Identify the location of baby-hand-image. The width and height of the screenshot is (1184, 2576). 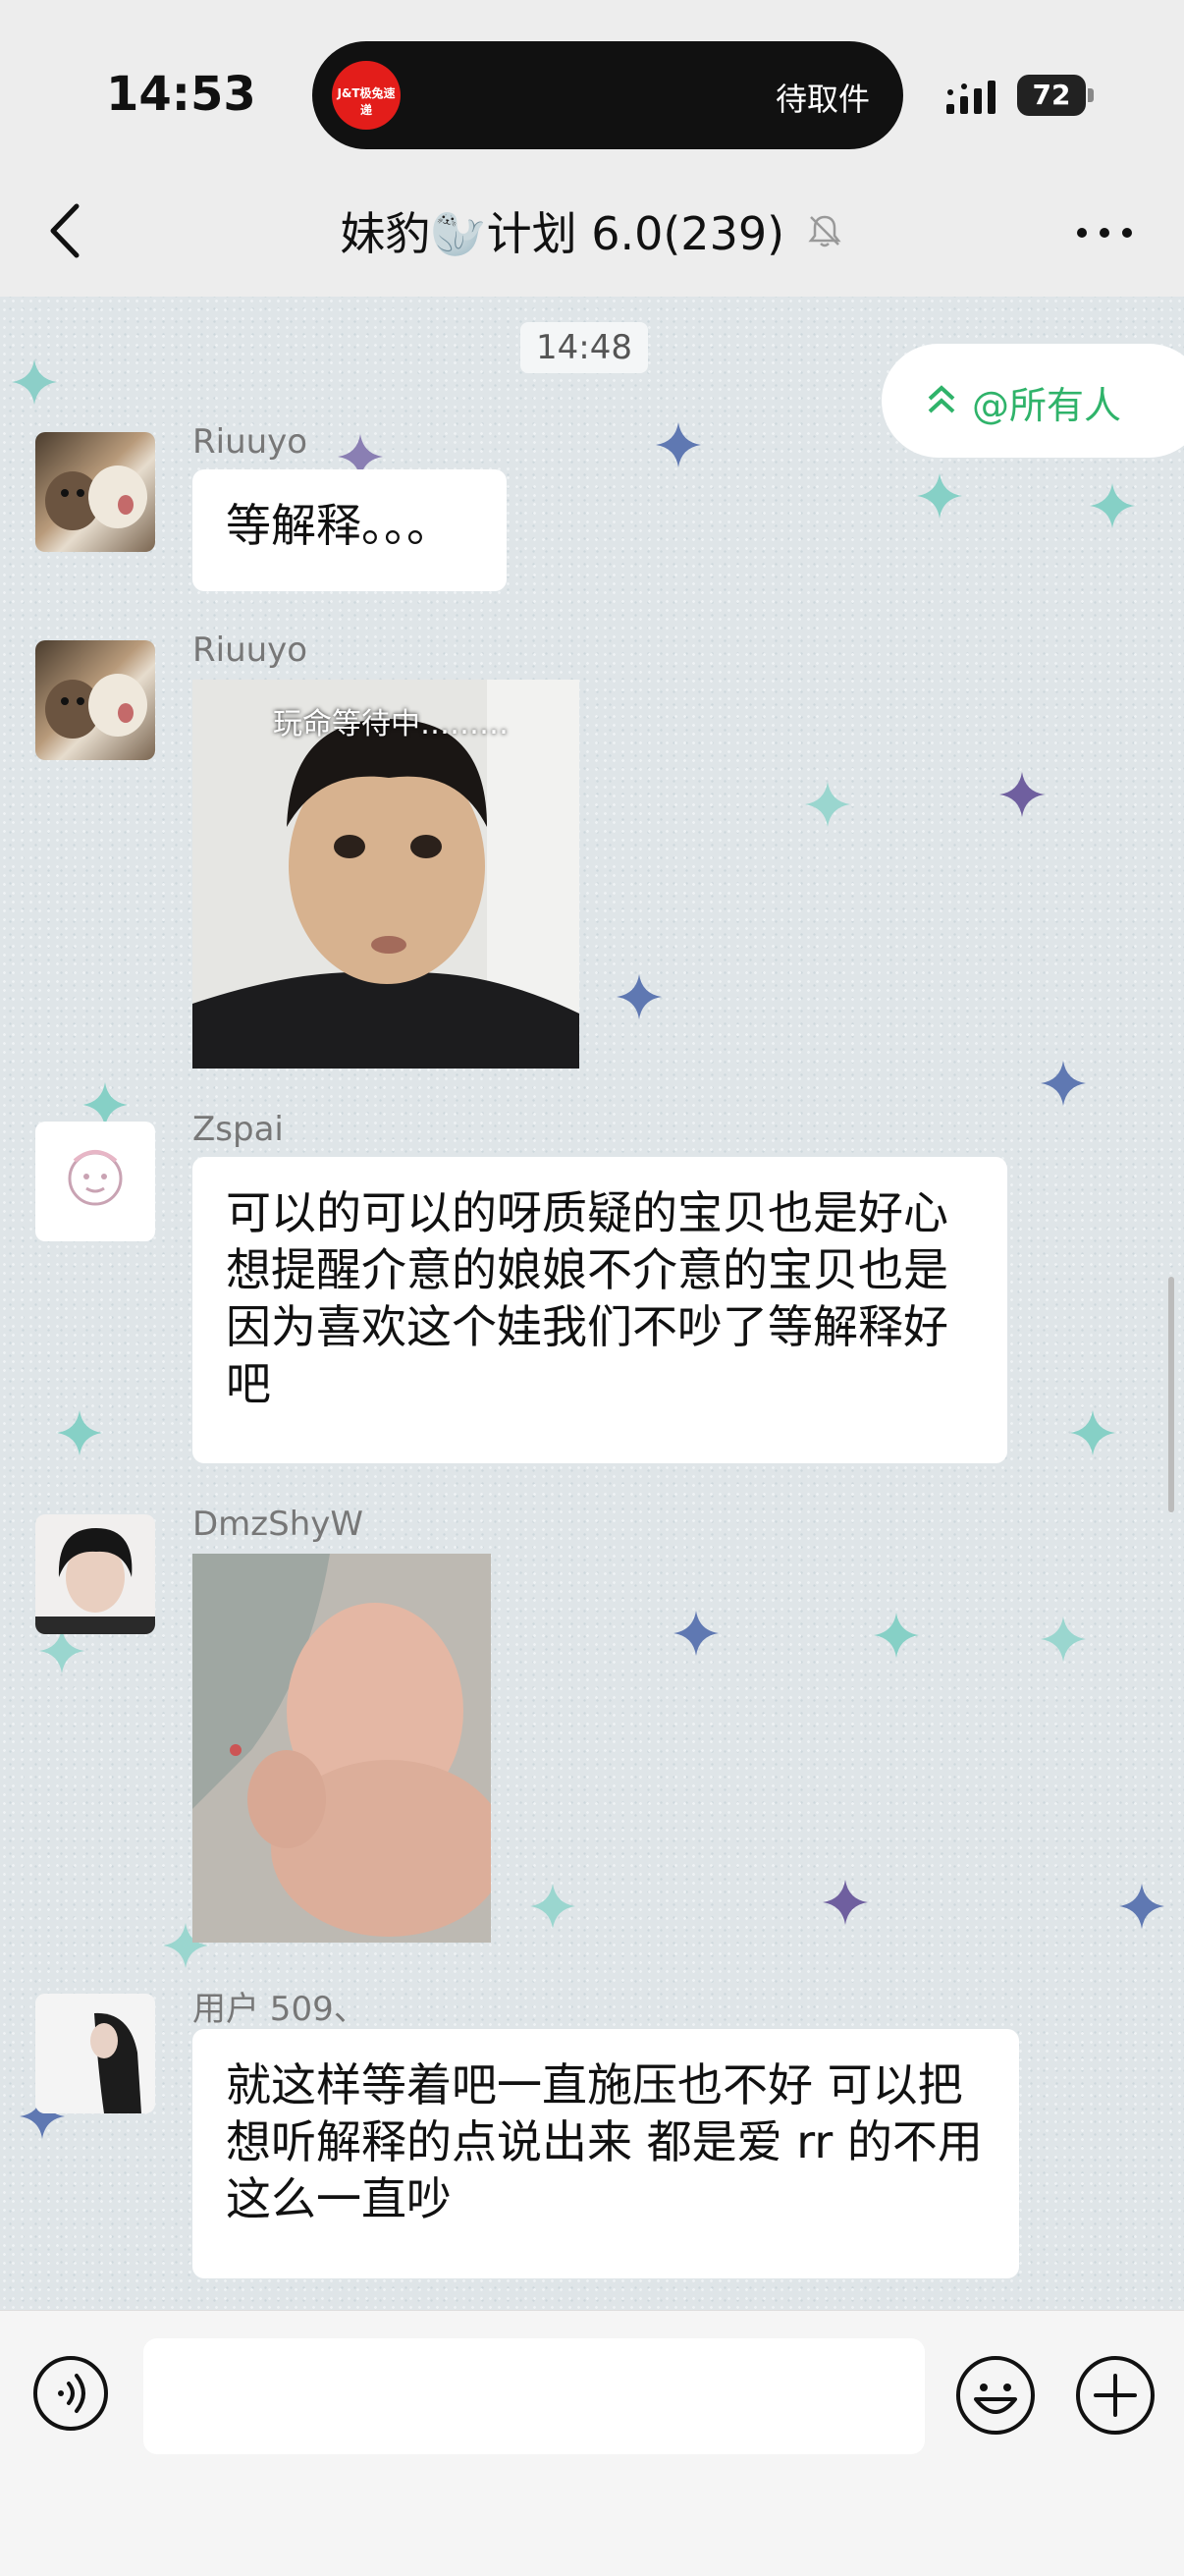
(341, 1748).